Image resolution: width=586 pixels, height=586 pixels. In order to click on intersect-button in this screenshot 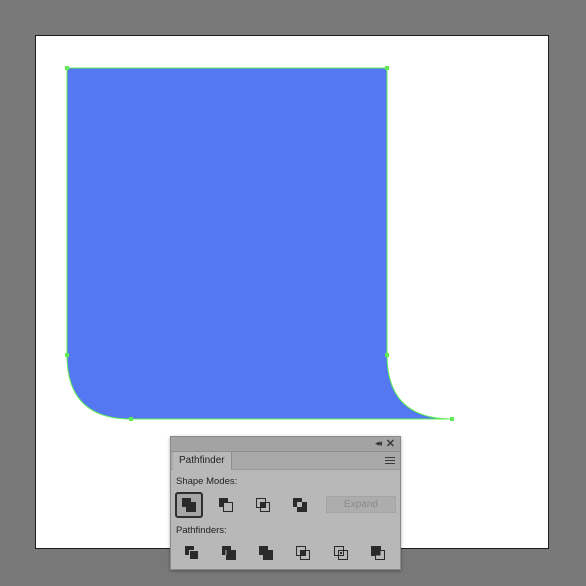, I will do `click(263, 505)`.